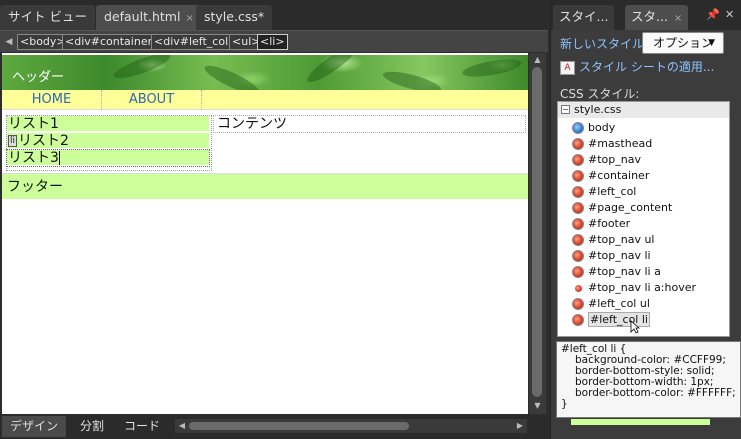 Image resolution: width=741 pixels, height=439 pixels. What do you see at coordinates (265, 72) in the screenshot?
I see `masthead: ヘッダー` at bounding box center [265, 72].